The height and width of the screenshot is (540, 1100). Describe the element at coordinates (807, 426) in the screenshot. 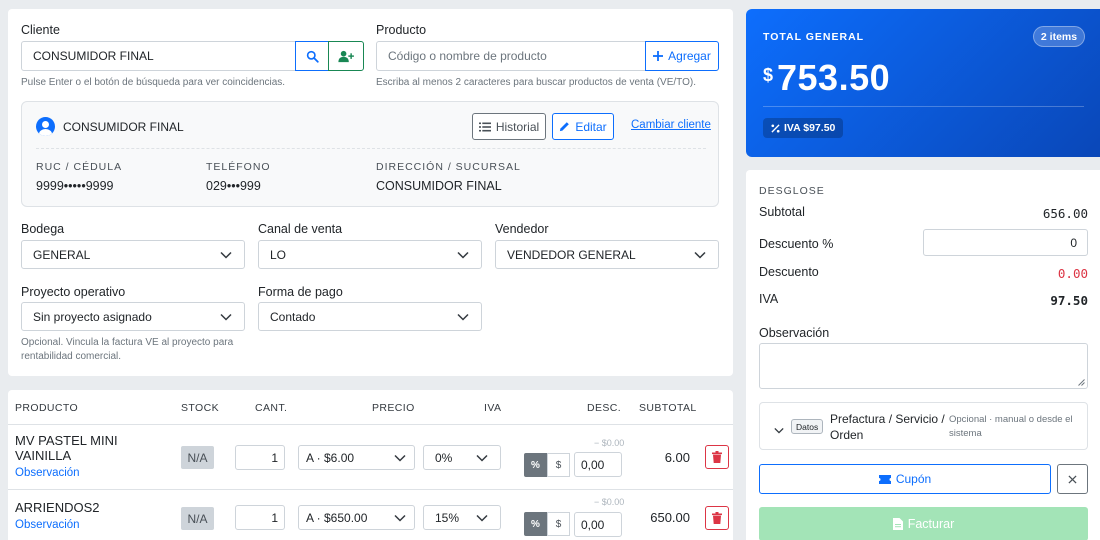

I see `datos-badge: Datos` at that location.